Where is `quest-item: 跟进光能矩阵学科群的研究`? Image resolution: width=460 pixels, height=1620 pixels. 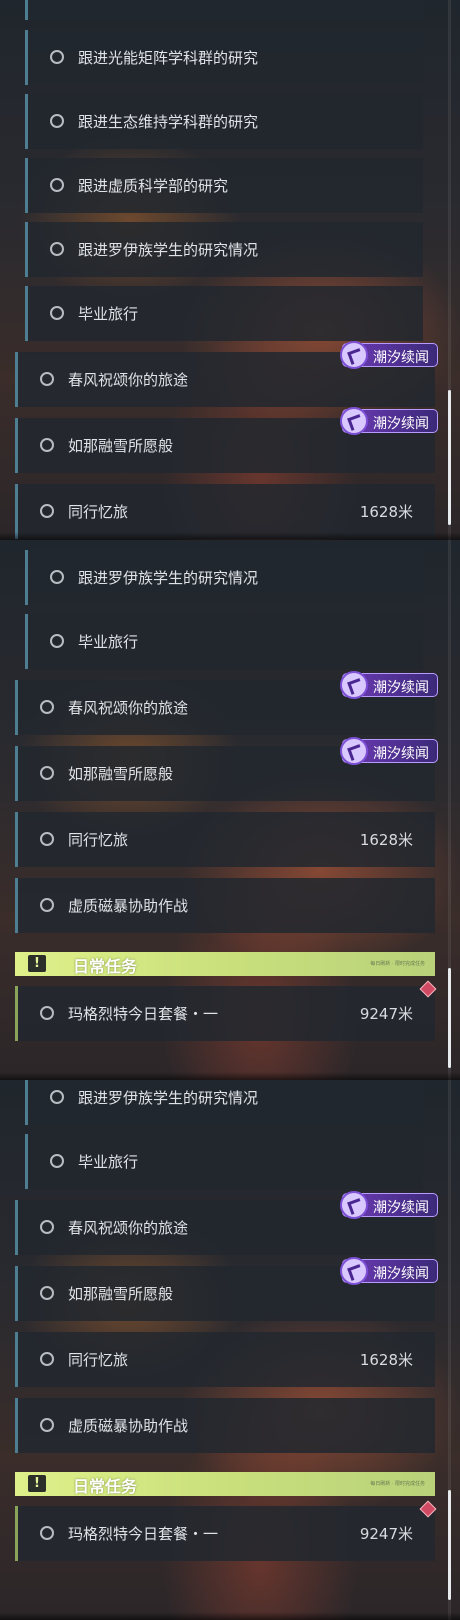
quest-item: 跟进光能矩阵学科群的研究 is located at coordinates (224, 57).